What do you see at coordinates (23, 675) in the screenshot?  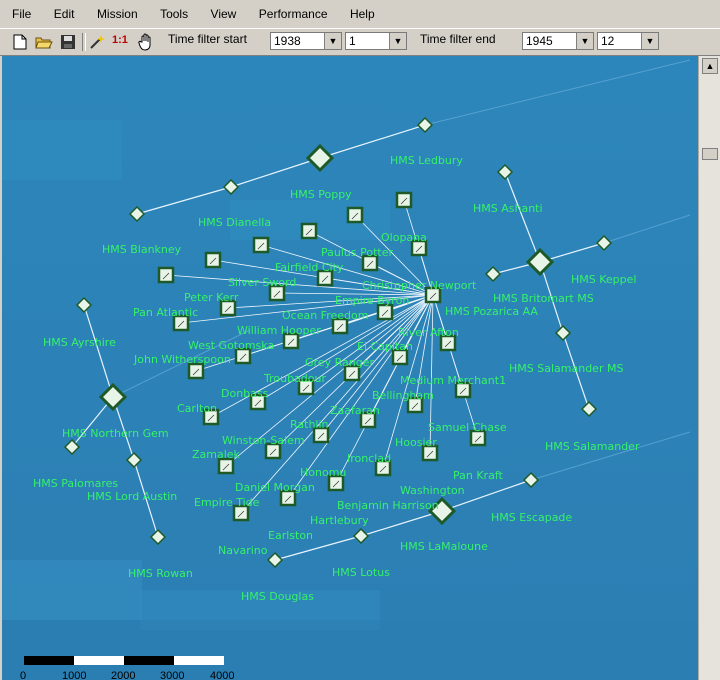 I see `scale-label: 0` at bounding box center [23, 675].